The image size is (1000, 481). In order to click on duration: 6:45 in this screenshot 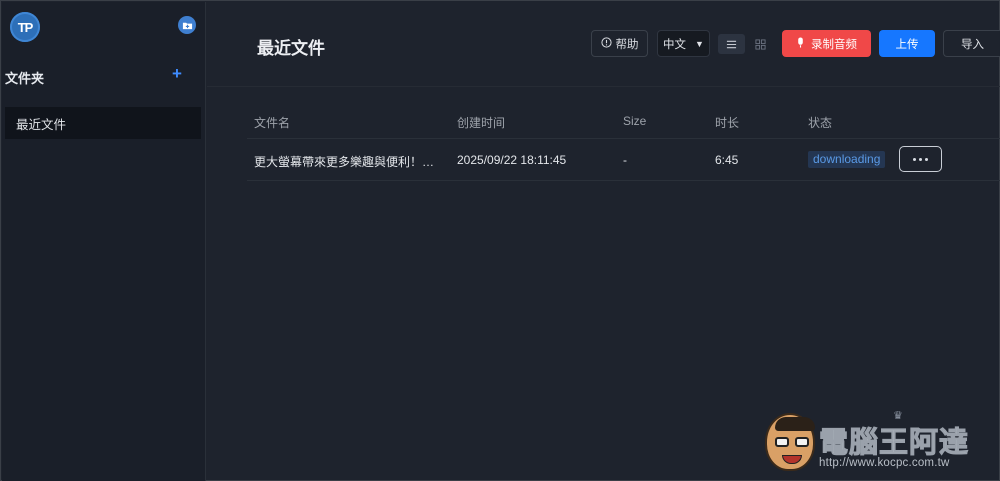, I will do `click(727, 160)`.